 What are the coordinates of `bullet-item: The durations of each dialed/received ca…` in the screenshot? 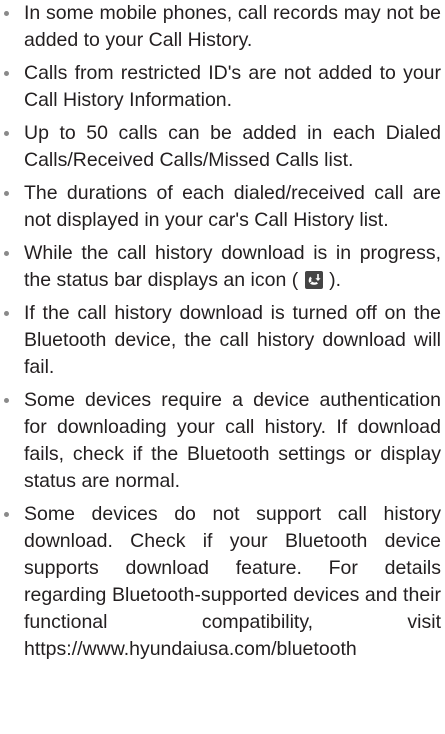 It's located at (222, 207).